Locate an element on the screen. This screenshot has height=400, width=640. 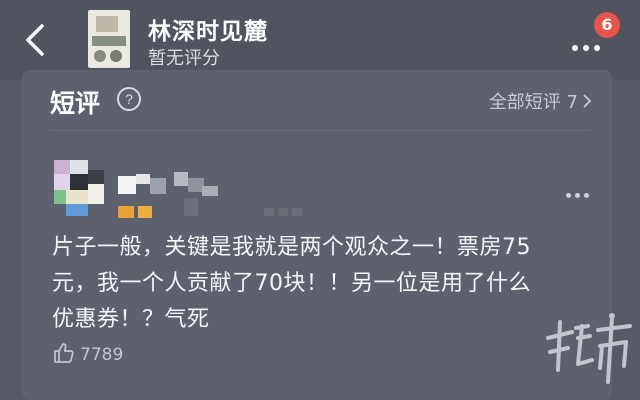
all-reviews-label: 全部短评 7 is located at coordinates (533, 102).